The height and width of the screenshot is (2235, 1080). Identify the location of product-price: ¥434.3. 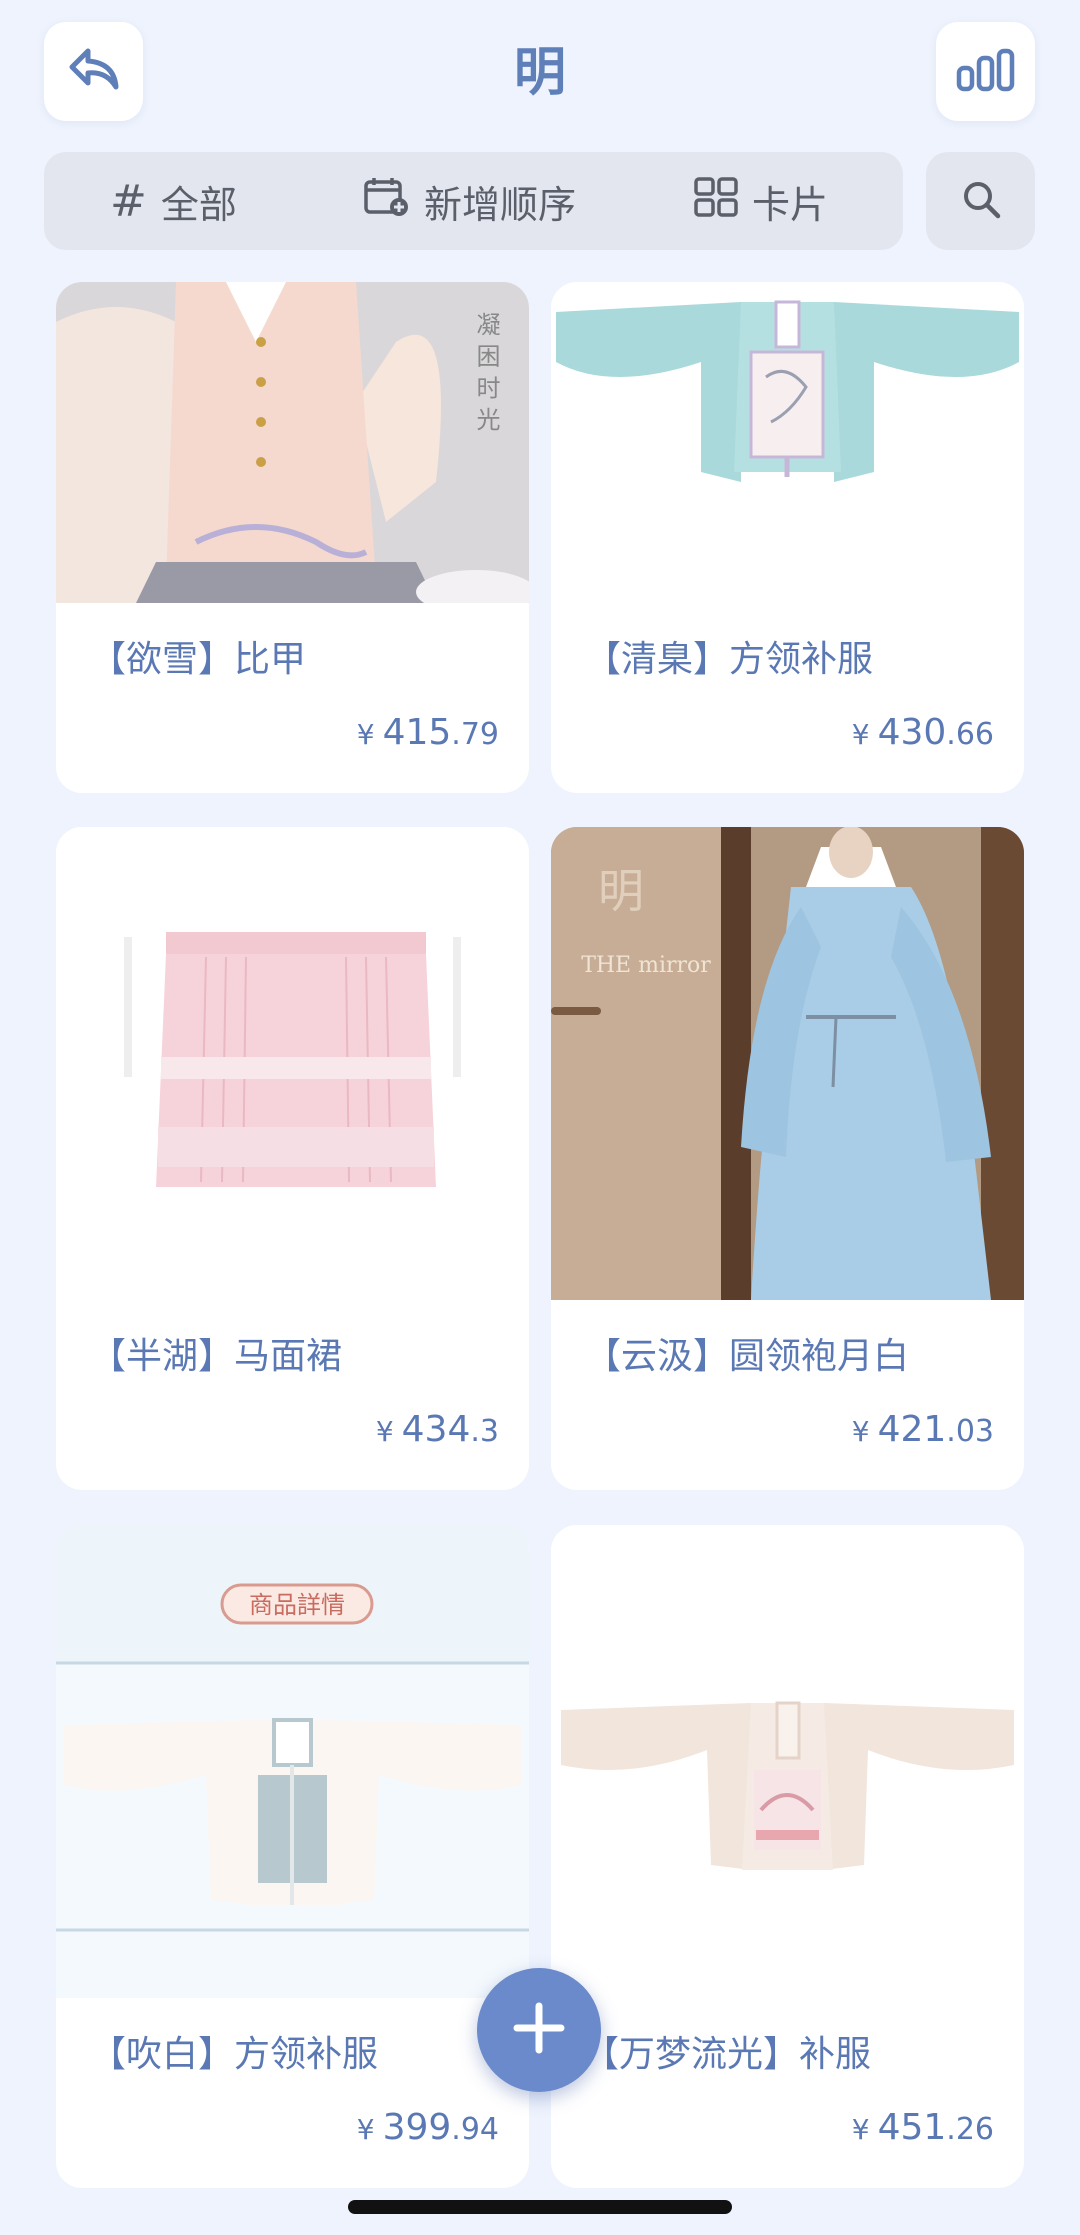
(437, 1429).